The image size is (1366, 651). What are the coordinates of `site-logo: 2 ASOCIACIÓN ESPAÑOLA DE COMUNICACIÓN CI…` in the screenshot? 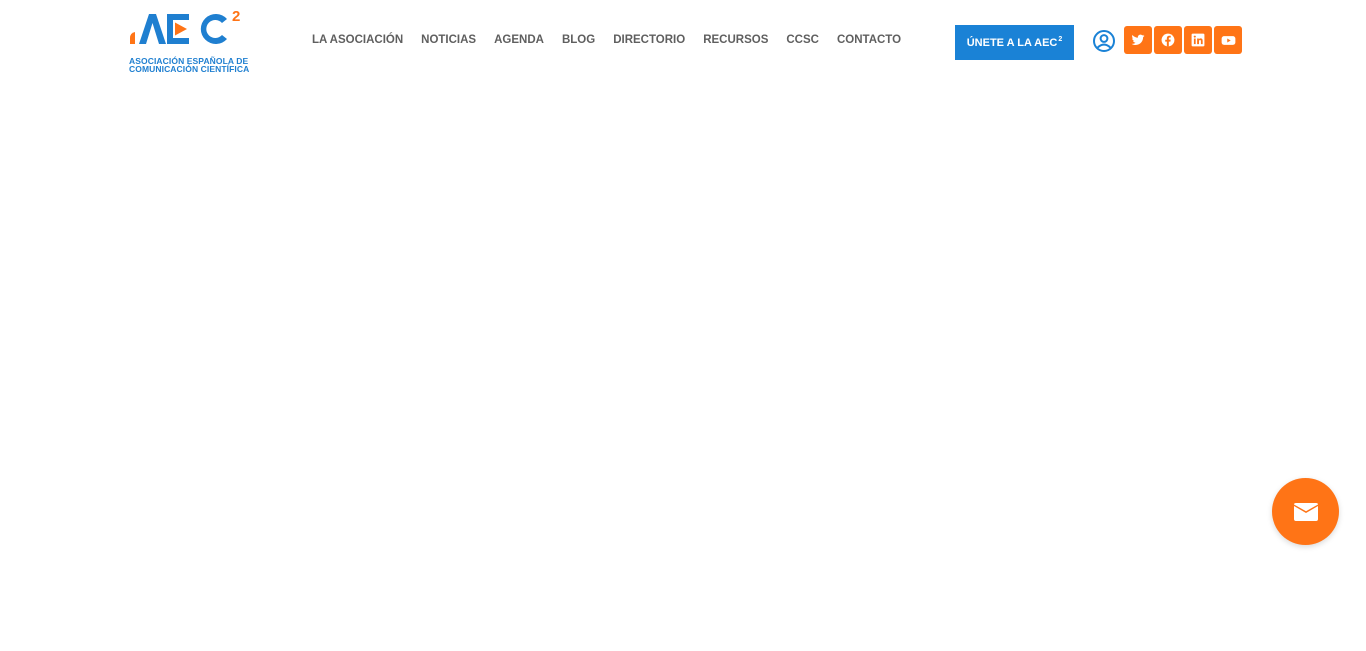 It's located at (189, 41).